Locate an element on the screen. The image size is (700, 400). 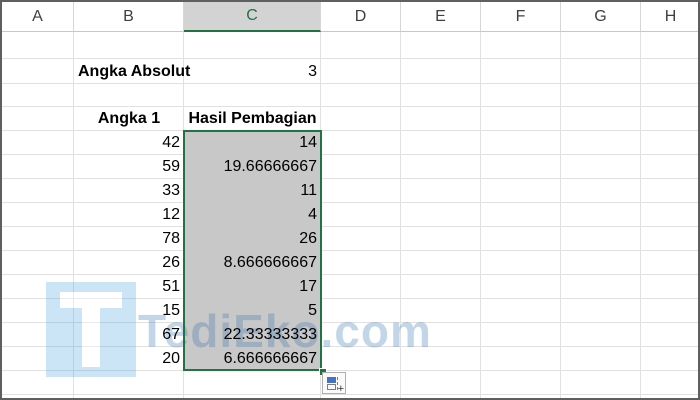
cell-c5-header: Hasil Pembagian is located at coordinates (252, 118).